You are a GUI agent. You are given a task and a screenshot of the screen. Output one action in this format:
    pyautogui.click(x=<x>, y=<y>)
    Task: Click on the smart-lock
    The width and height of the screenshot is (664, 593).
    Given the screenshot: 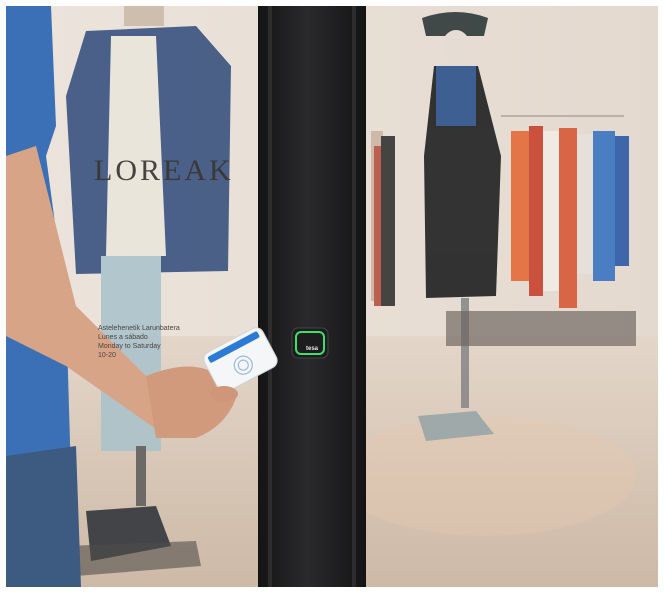 What is the action you would take?
    pyautogui.click(x=310, y=343)
    